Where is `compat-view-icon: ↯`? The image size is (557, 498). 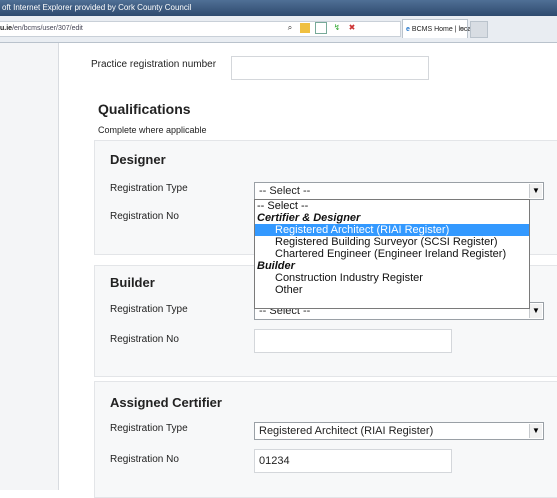 compat-view-icon: ↯ is located at coordinates (337, 28).